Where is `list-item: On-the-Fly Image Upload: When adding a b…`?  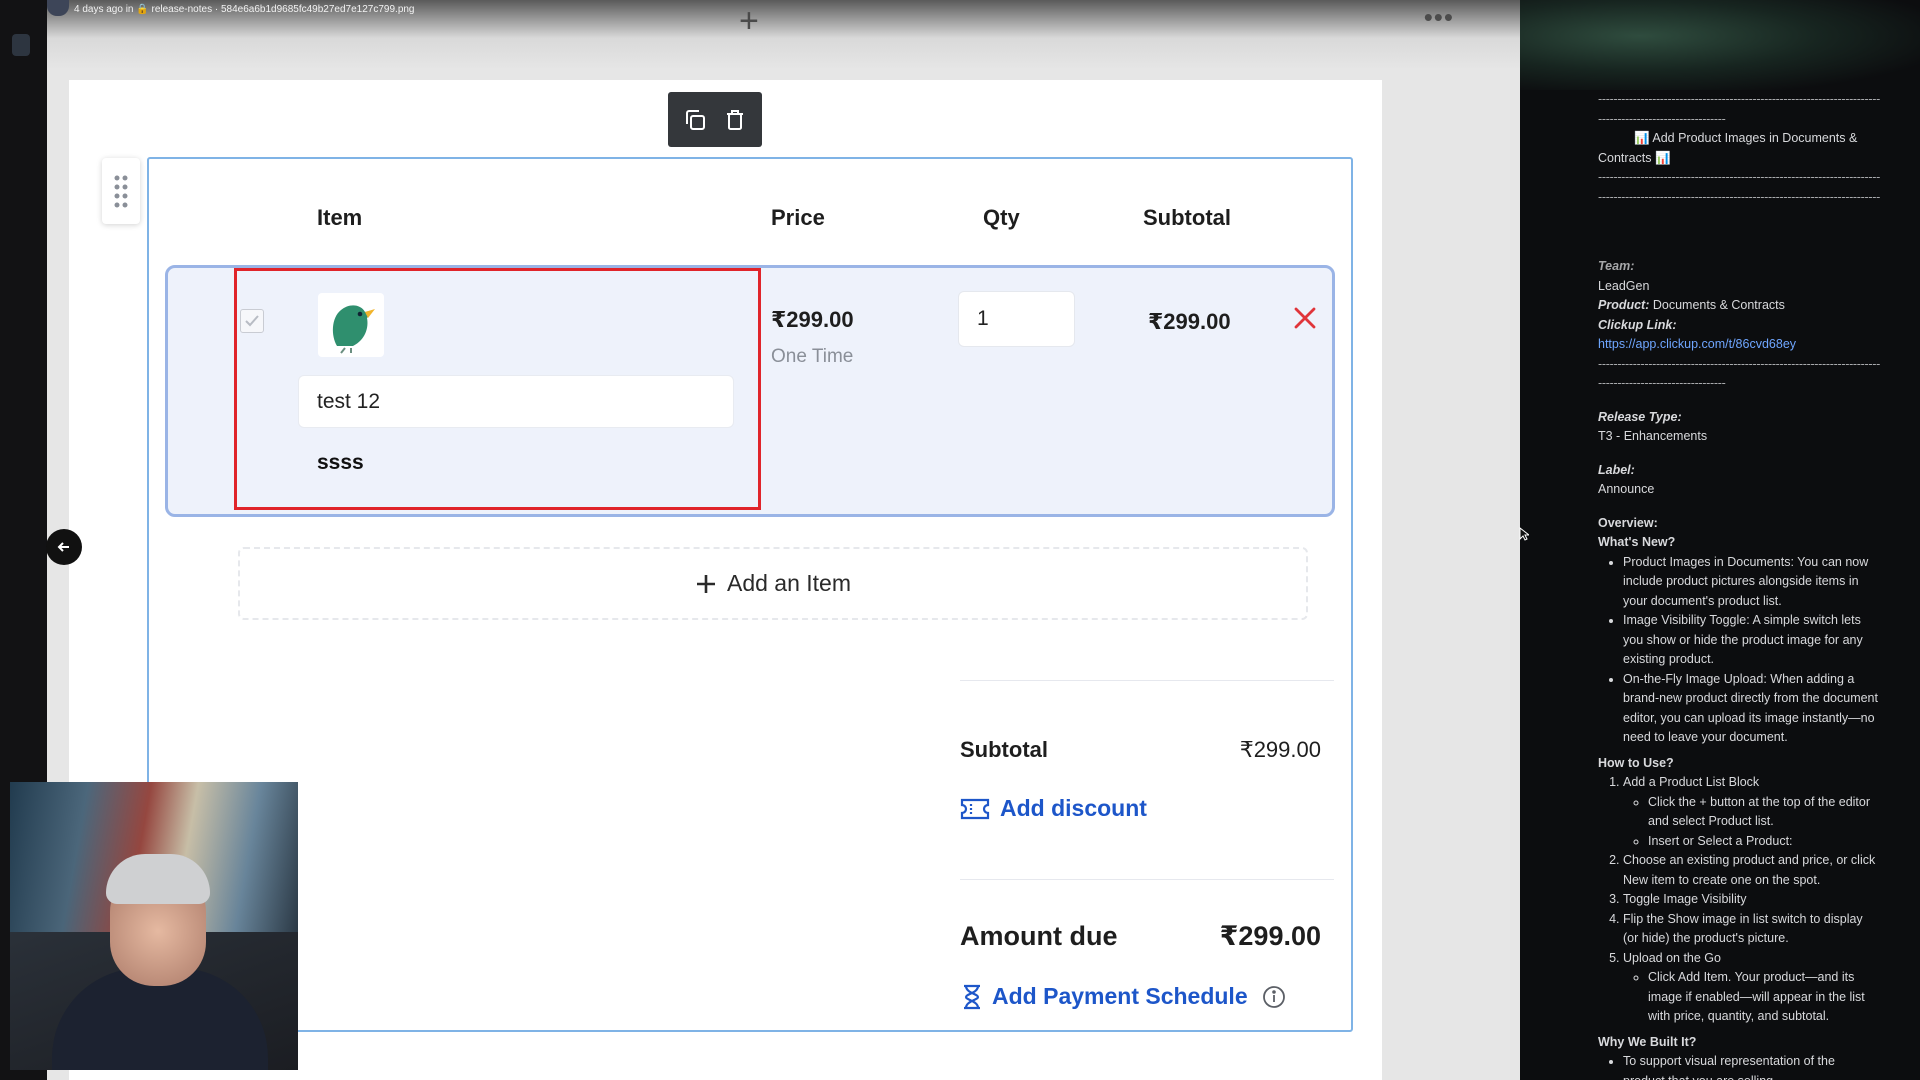 list-item: On-the-Fly Image Upload: When adding a b… is located at coordinates (1751, 709).